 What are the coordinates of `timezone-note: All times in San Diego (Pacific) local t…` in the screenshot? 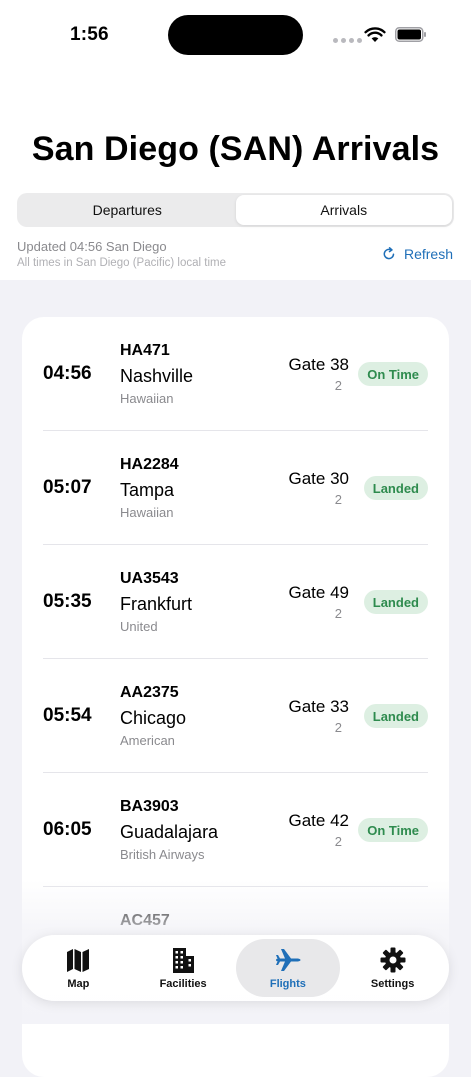 It's located at (121, 263).